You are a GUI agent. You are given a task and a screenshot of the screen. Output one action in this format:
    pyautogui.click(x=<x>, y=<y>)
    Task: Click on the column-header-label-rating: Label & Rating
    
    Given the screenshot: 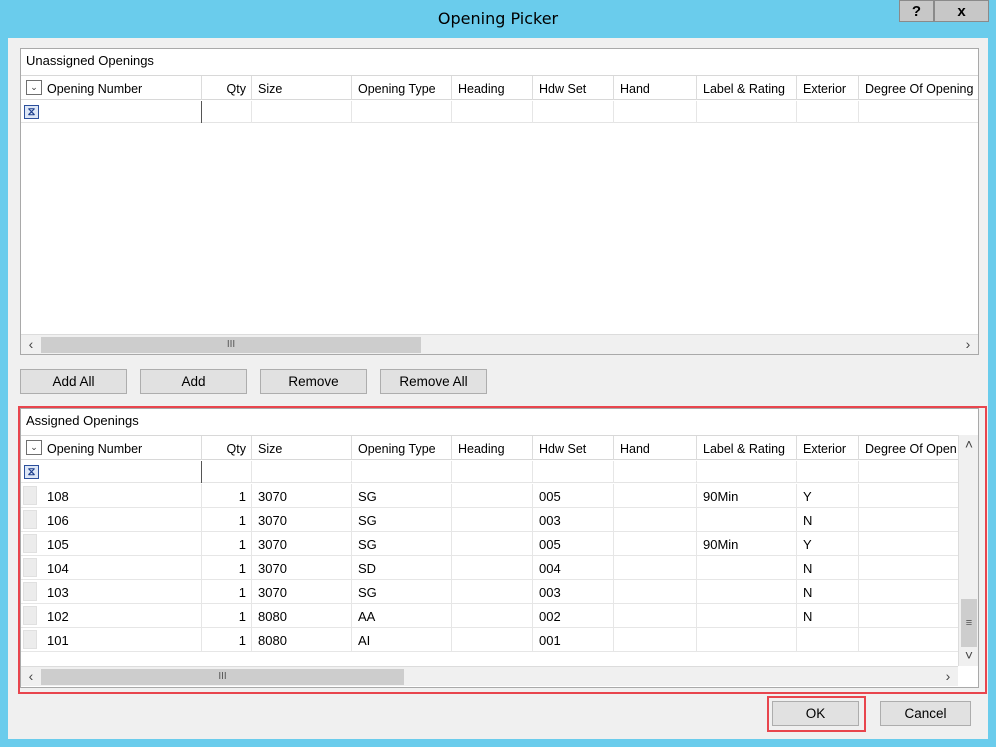 What is the action you would take?
    pyautogui.click(x=746, y=88)
    